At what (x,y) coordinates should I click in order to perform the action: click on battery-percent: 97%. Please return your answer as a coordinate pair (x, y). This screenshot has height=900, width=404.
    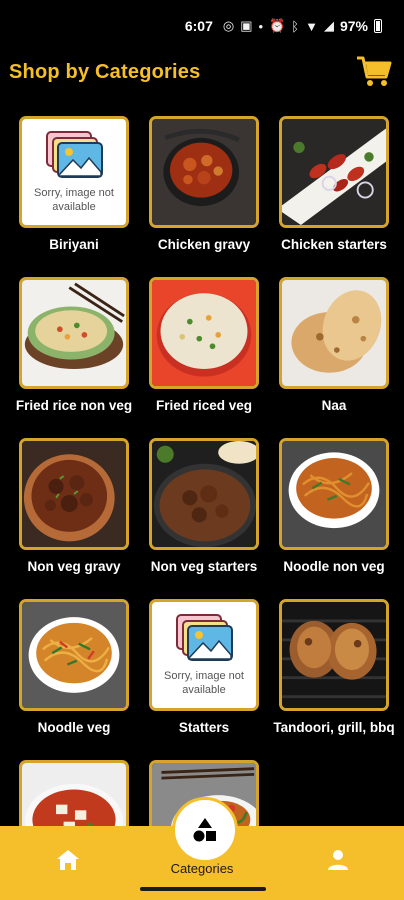
    Looking at the image, I should click on (353, 26).